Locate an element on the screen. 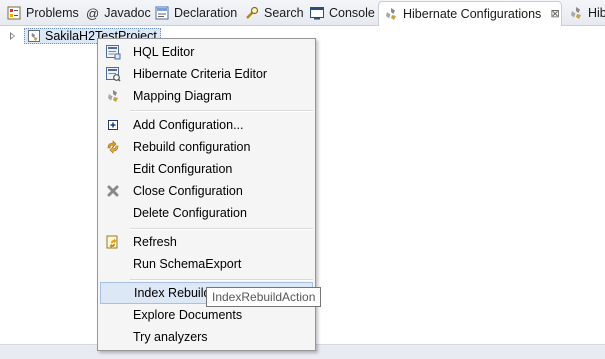 This screenshot has width=605, height=359. menu-item-criteria-editor: Hibernate Criteria Editor is located at coordinates (206, 74).